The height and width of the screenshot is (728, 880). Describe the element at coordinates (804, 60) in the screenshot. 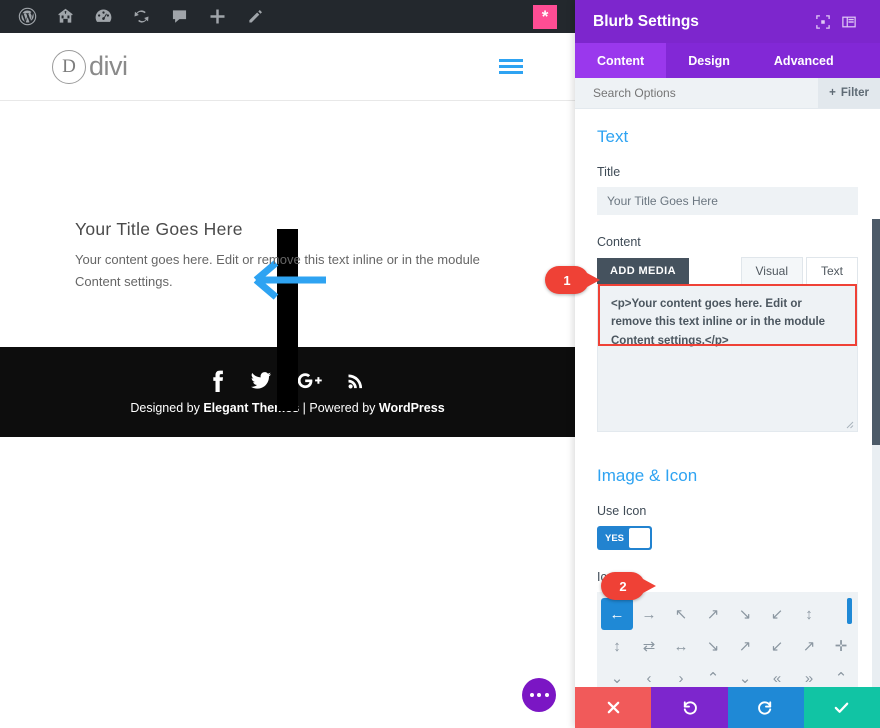

I see `tab-advanced: Advanced` at that location.